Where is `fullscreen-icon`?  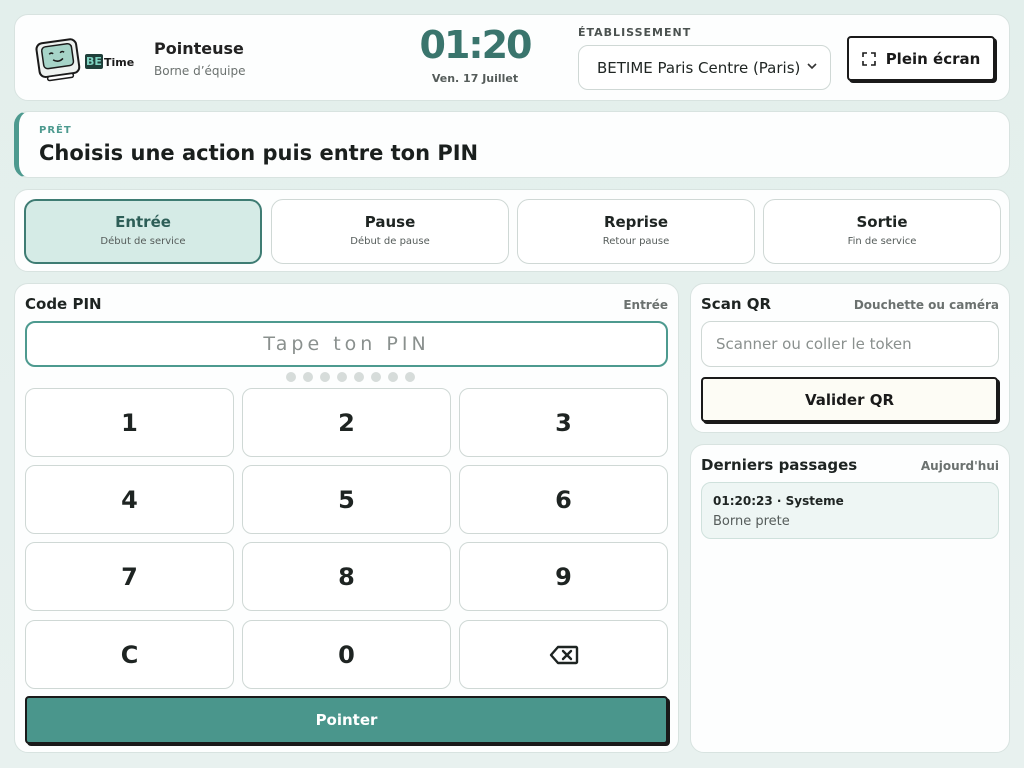
fullscreen-icon is located at coordinates (868, 58).